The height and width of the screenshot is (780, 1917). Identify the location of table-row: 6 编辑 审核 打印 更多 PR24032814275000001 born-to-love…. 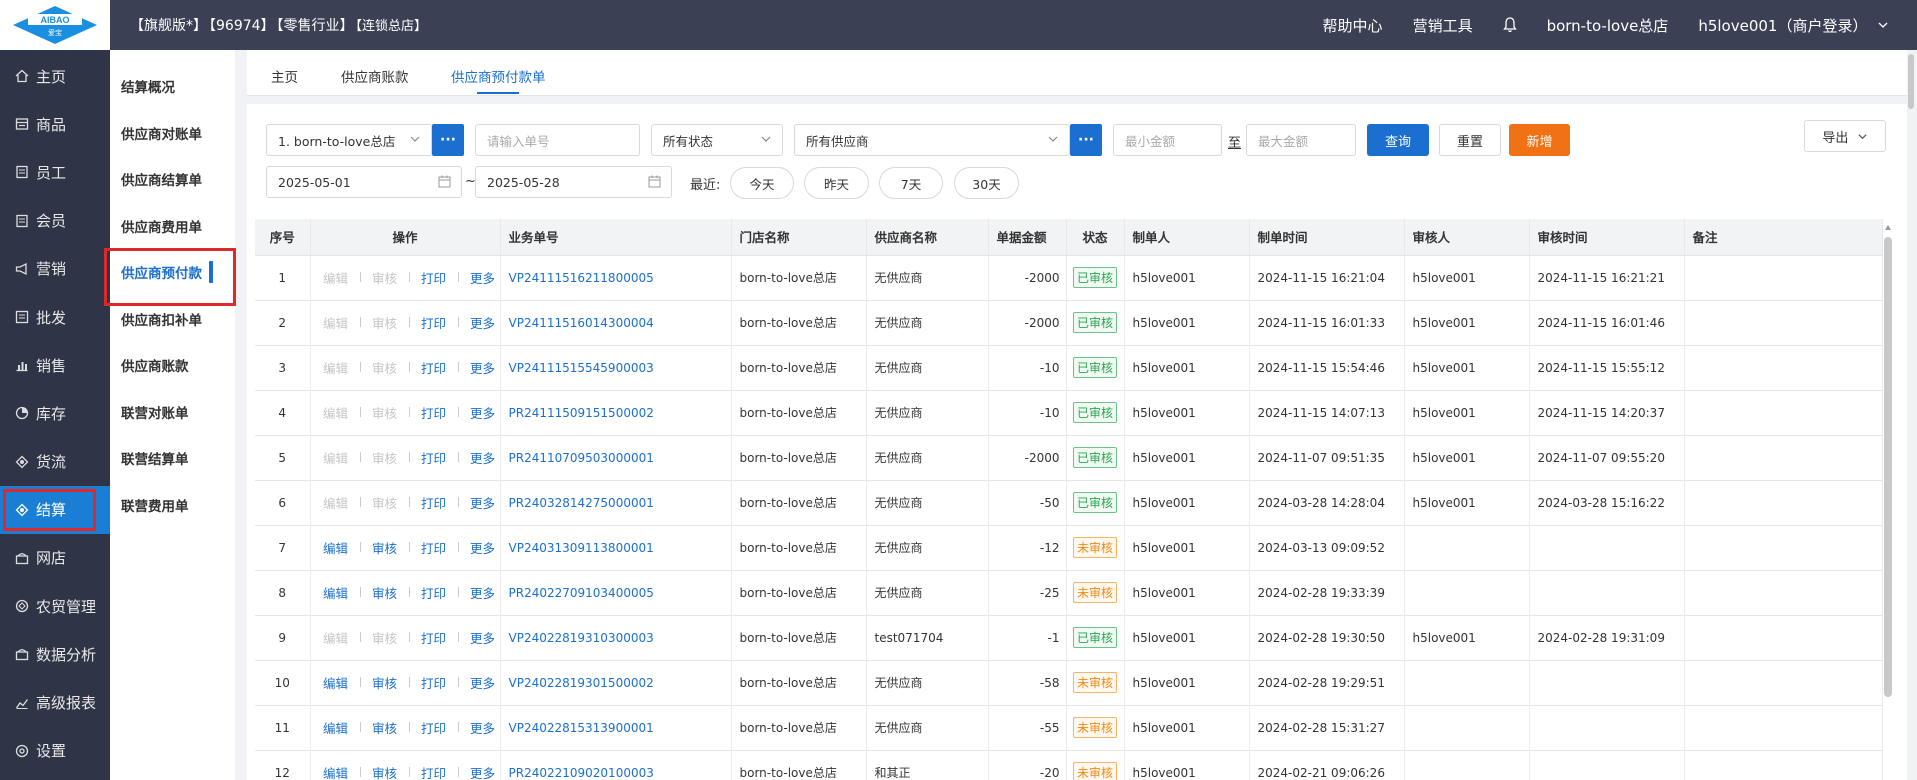
(1069, 502).